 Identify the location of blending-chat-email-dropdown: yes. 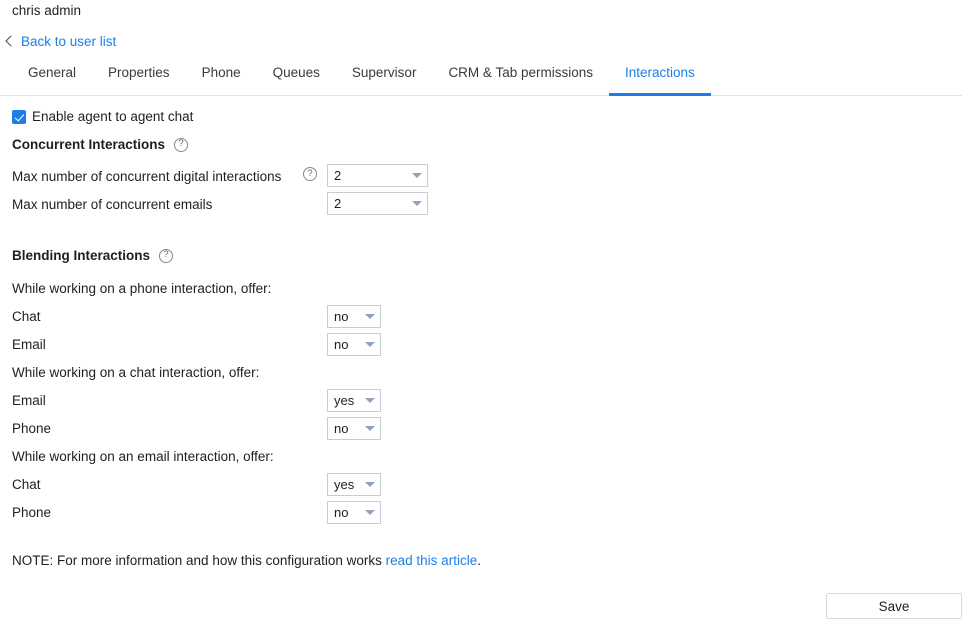
(354, 400).